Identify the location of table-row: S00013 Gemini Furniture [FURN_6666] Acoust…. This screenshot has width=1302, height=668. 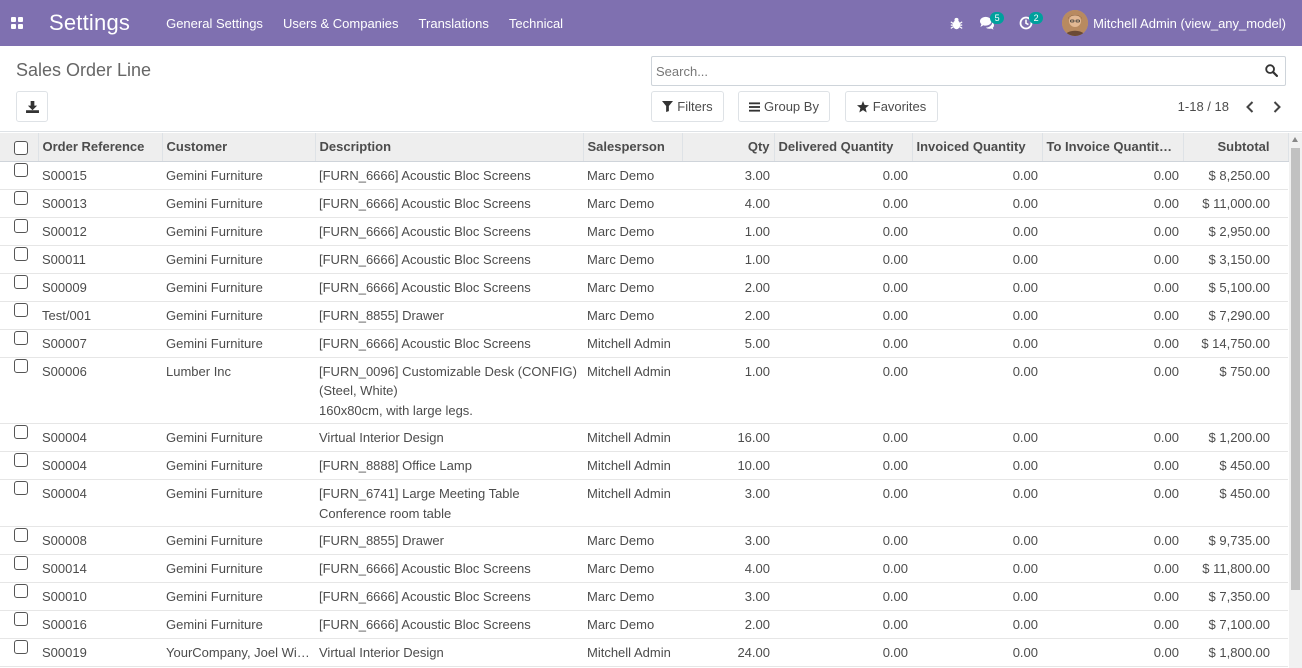
(644, 203).